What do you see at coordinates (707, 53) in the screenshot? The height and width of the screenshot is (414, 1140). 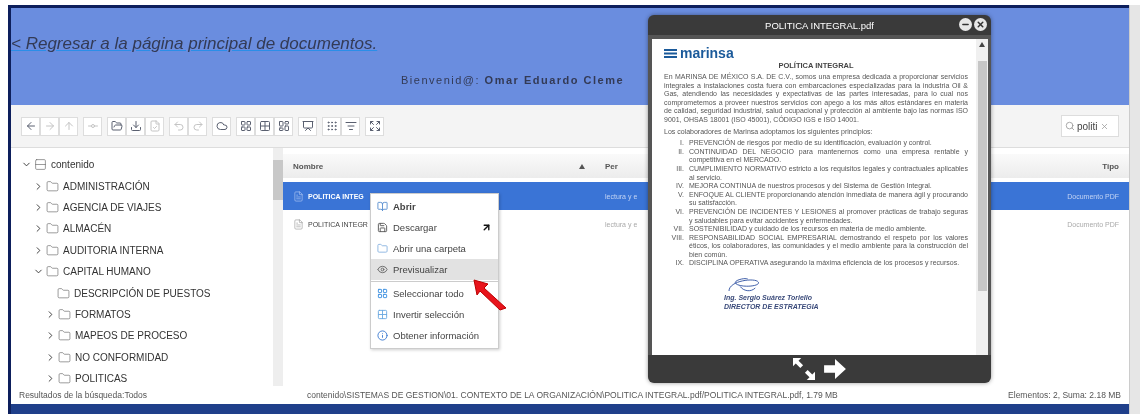 I see `logo-text: marinsa` at bounding box center [707, 53].